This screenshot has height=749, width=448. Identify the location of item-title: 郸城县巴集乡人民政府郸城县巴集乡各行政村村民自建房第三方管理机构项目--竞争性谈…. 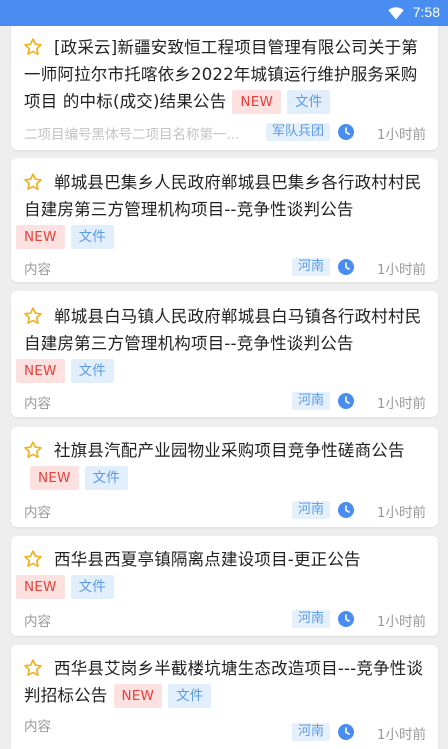
(221, 209).